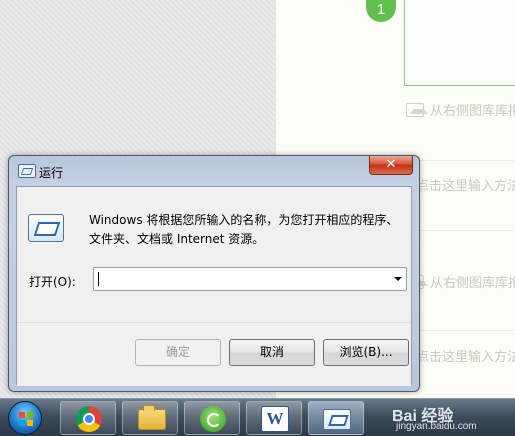 This screenshot has height=436, width=515. I want to click on text-caret, so click(98, 279).